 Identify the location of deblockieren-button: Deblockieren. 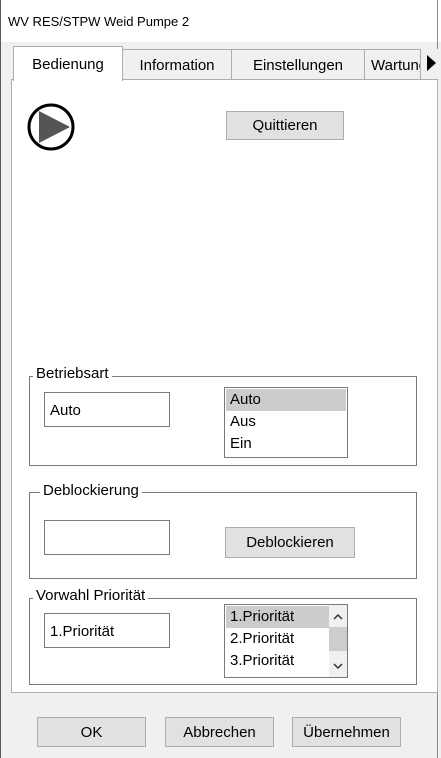
(290, 542).